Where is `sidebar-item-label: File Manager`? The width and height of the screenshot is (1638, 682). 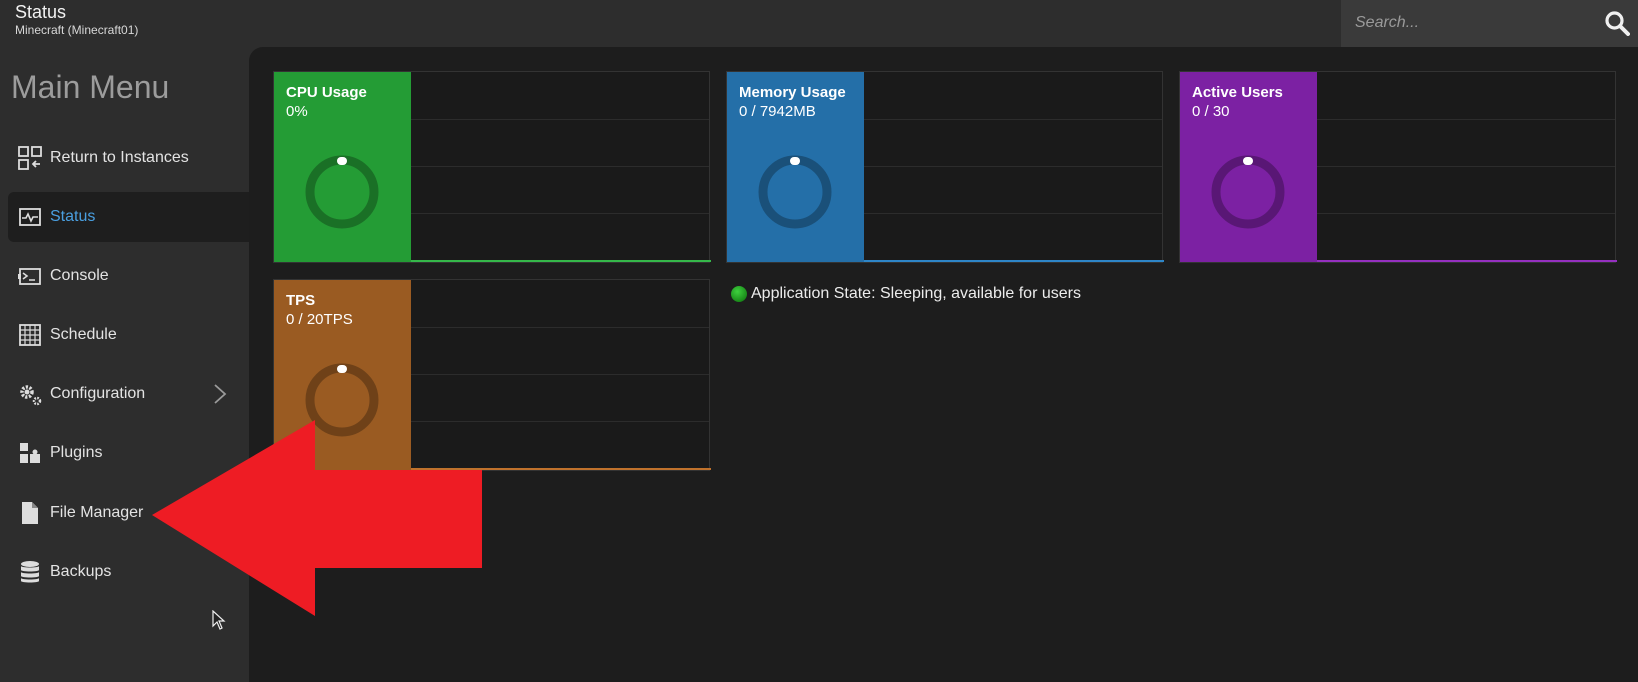
sidebar-item-label: File Manager is located at coordinates (97, 512).